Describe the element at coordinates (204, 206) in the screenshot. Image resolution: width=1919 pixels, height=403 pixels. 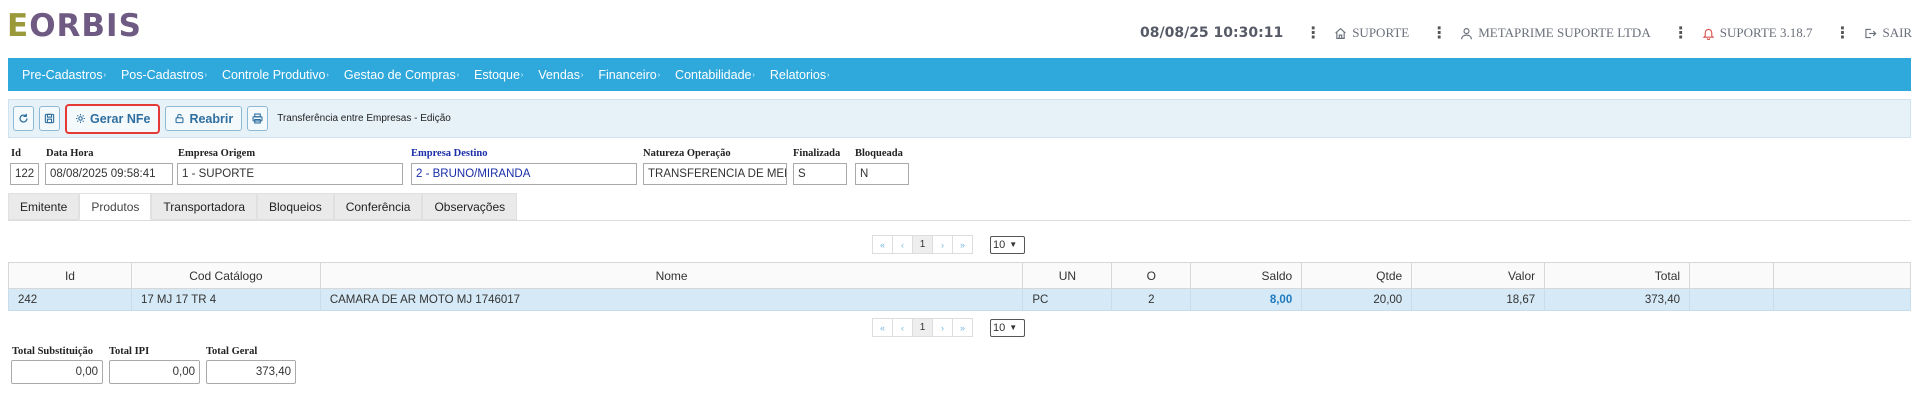
I see `tab-transportadora: Transportadora` at that location.